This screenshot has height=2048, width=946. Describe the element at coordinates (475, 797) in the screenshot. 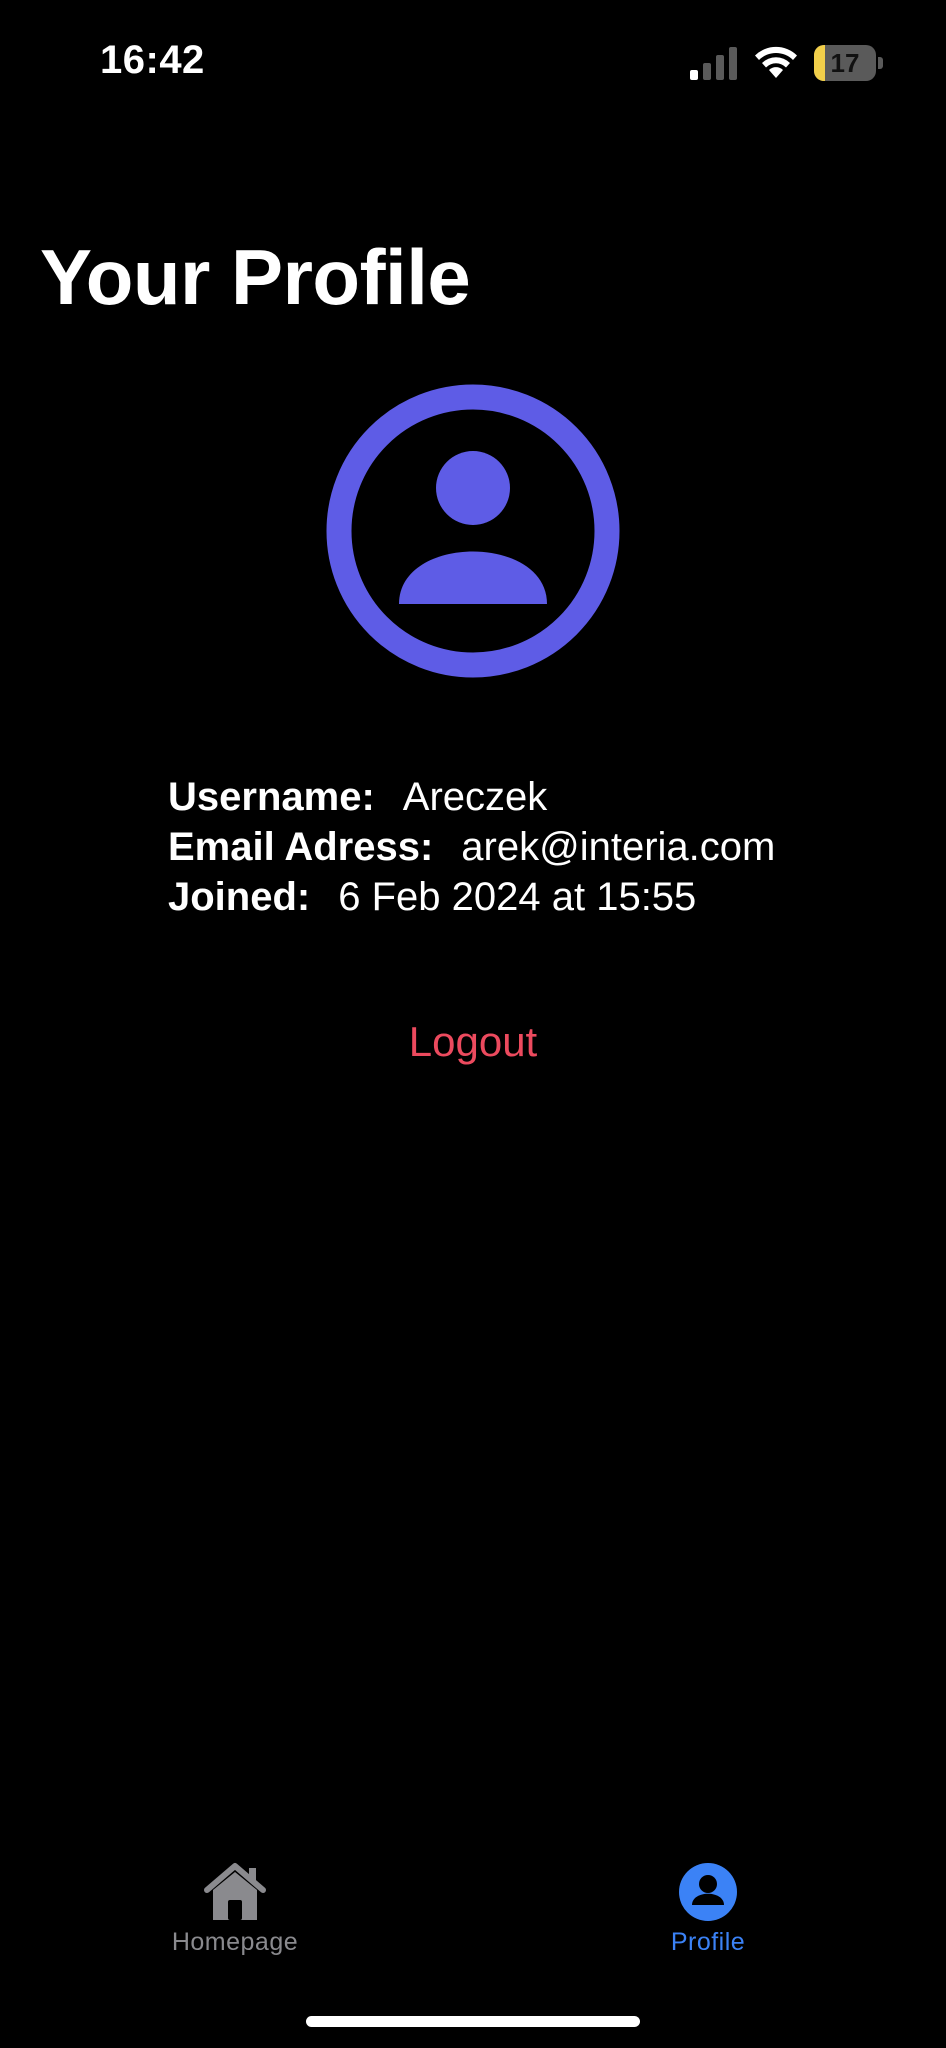

I see `username-value: Areczek` at that location.